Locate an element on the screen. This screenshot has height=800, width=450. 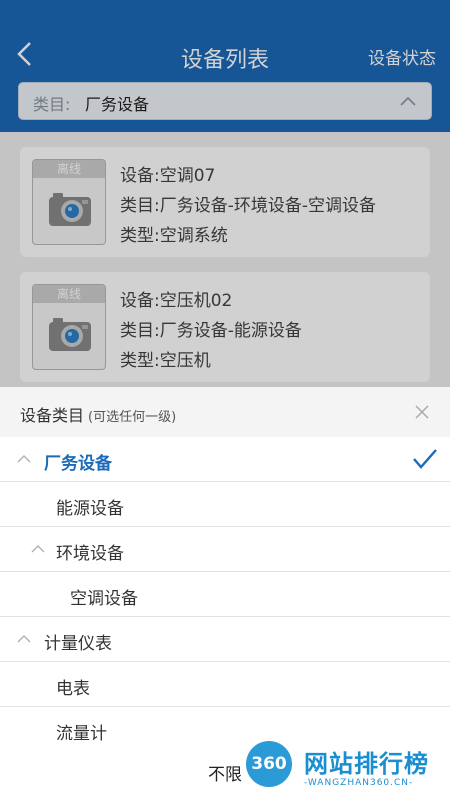
watermark-text: 网站排行榜 is located at coordinates (366, 764).